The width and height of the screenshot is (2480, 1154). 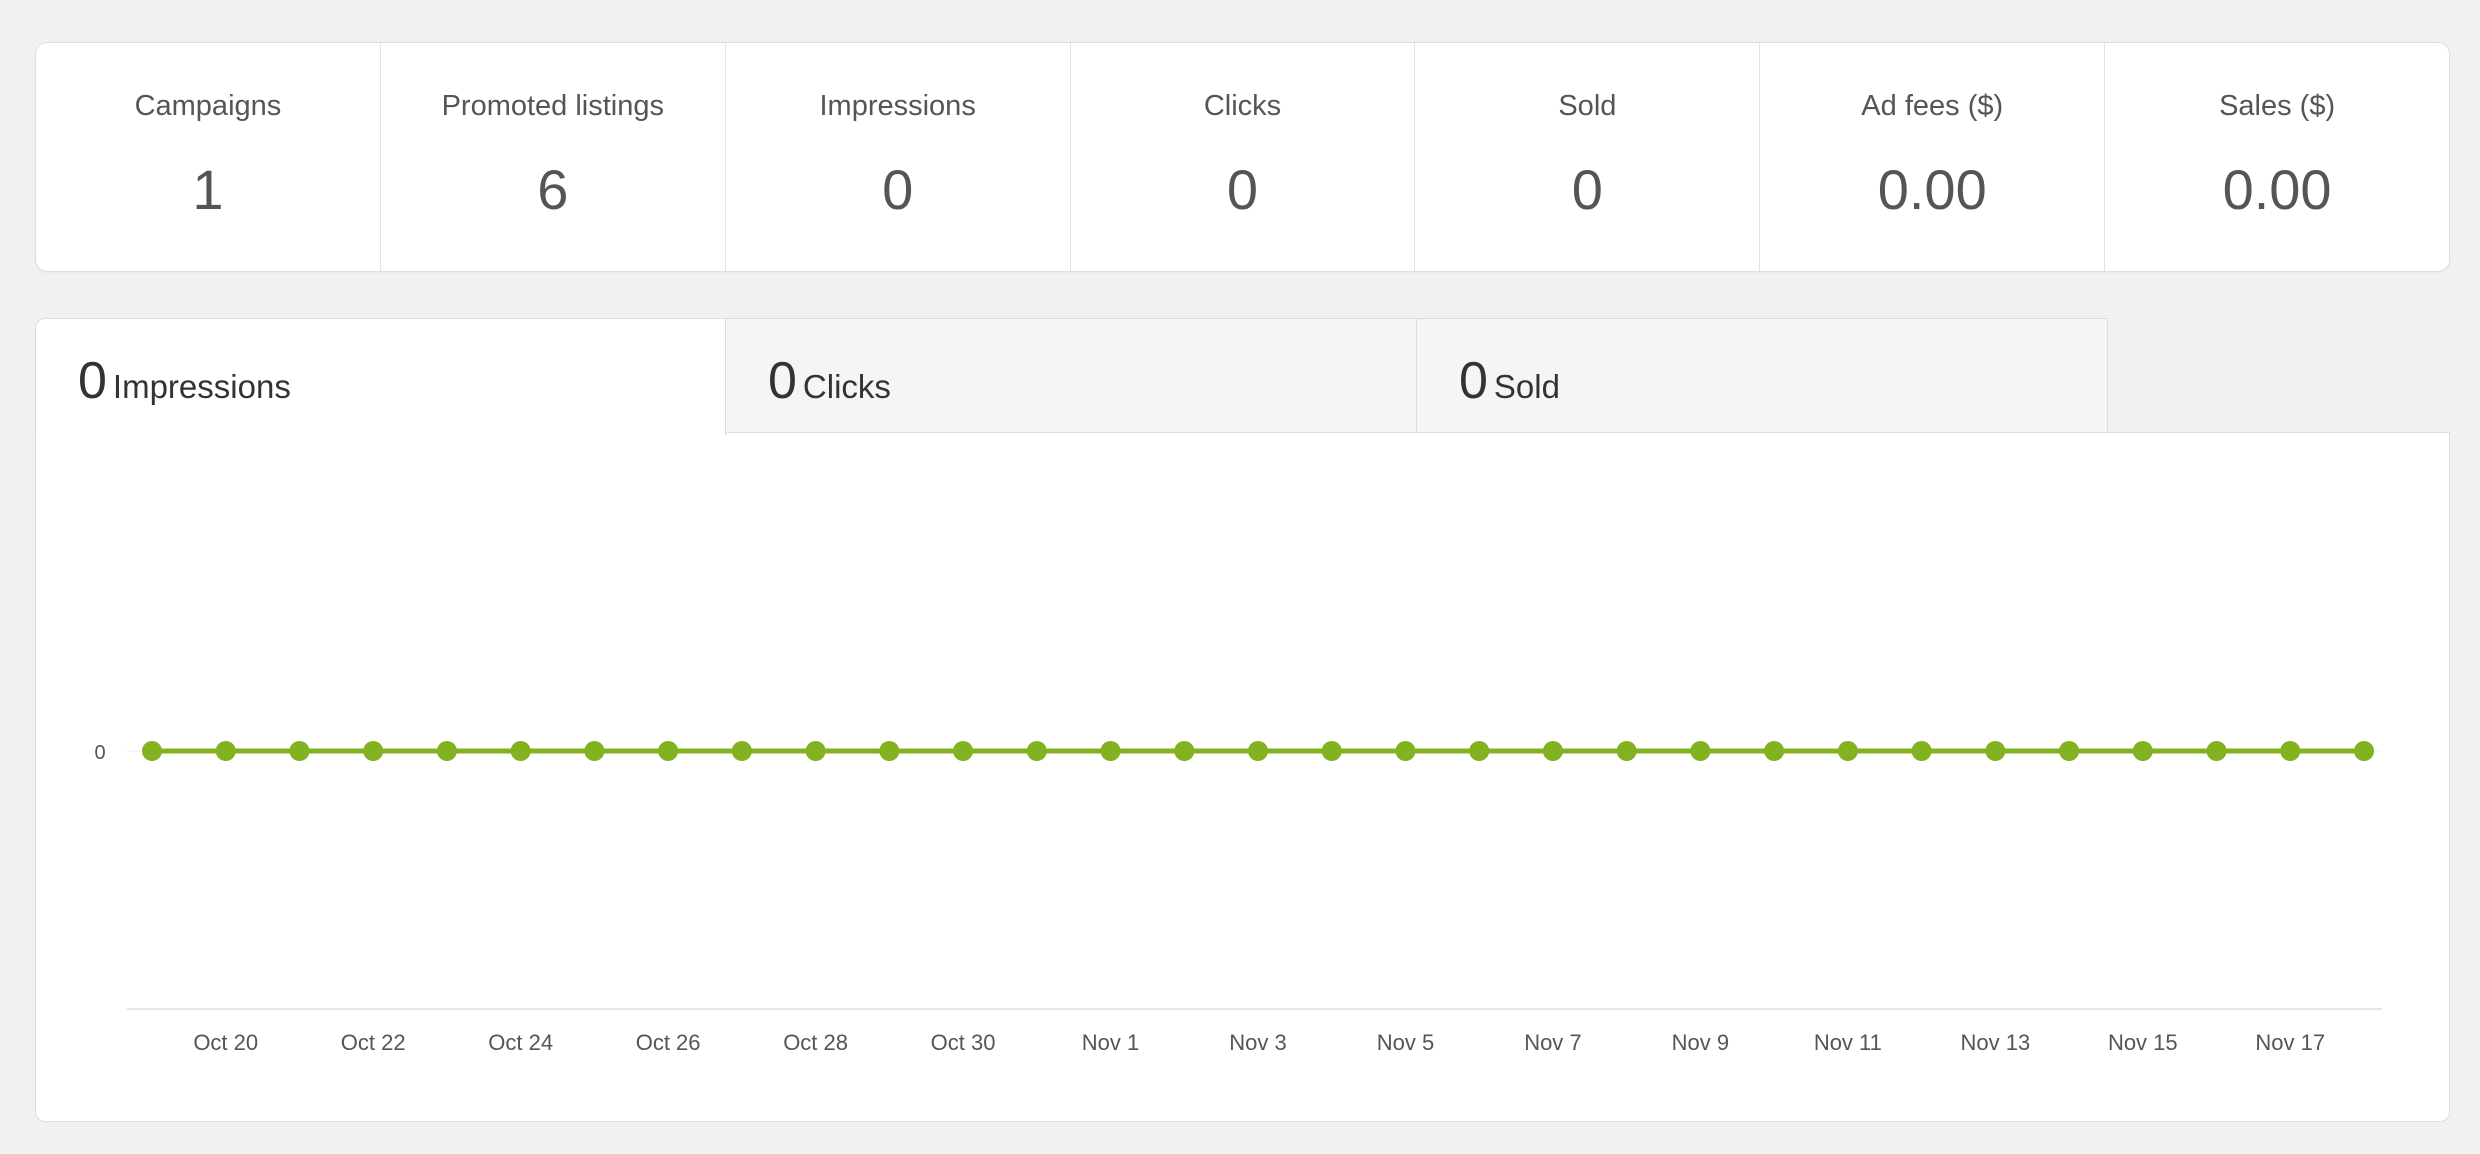 I want to click on x-tick-label: Oct 26, so click(x=668, y=1042).